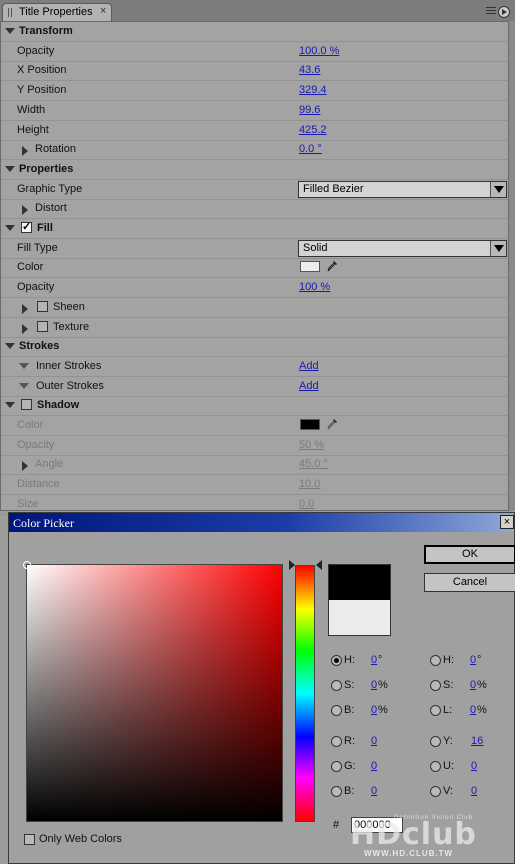 The image size is (515, 864). Describe the element at coordinates (55, 149) in the screenshot. I see `property-label: Rotation` at that location.